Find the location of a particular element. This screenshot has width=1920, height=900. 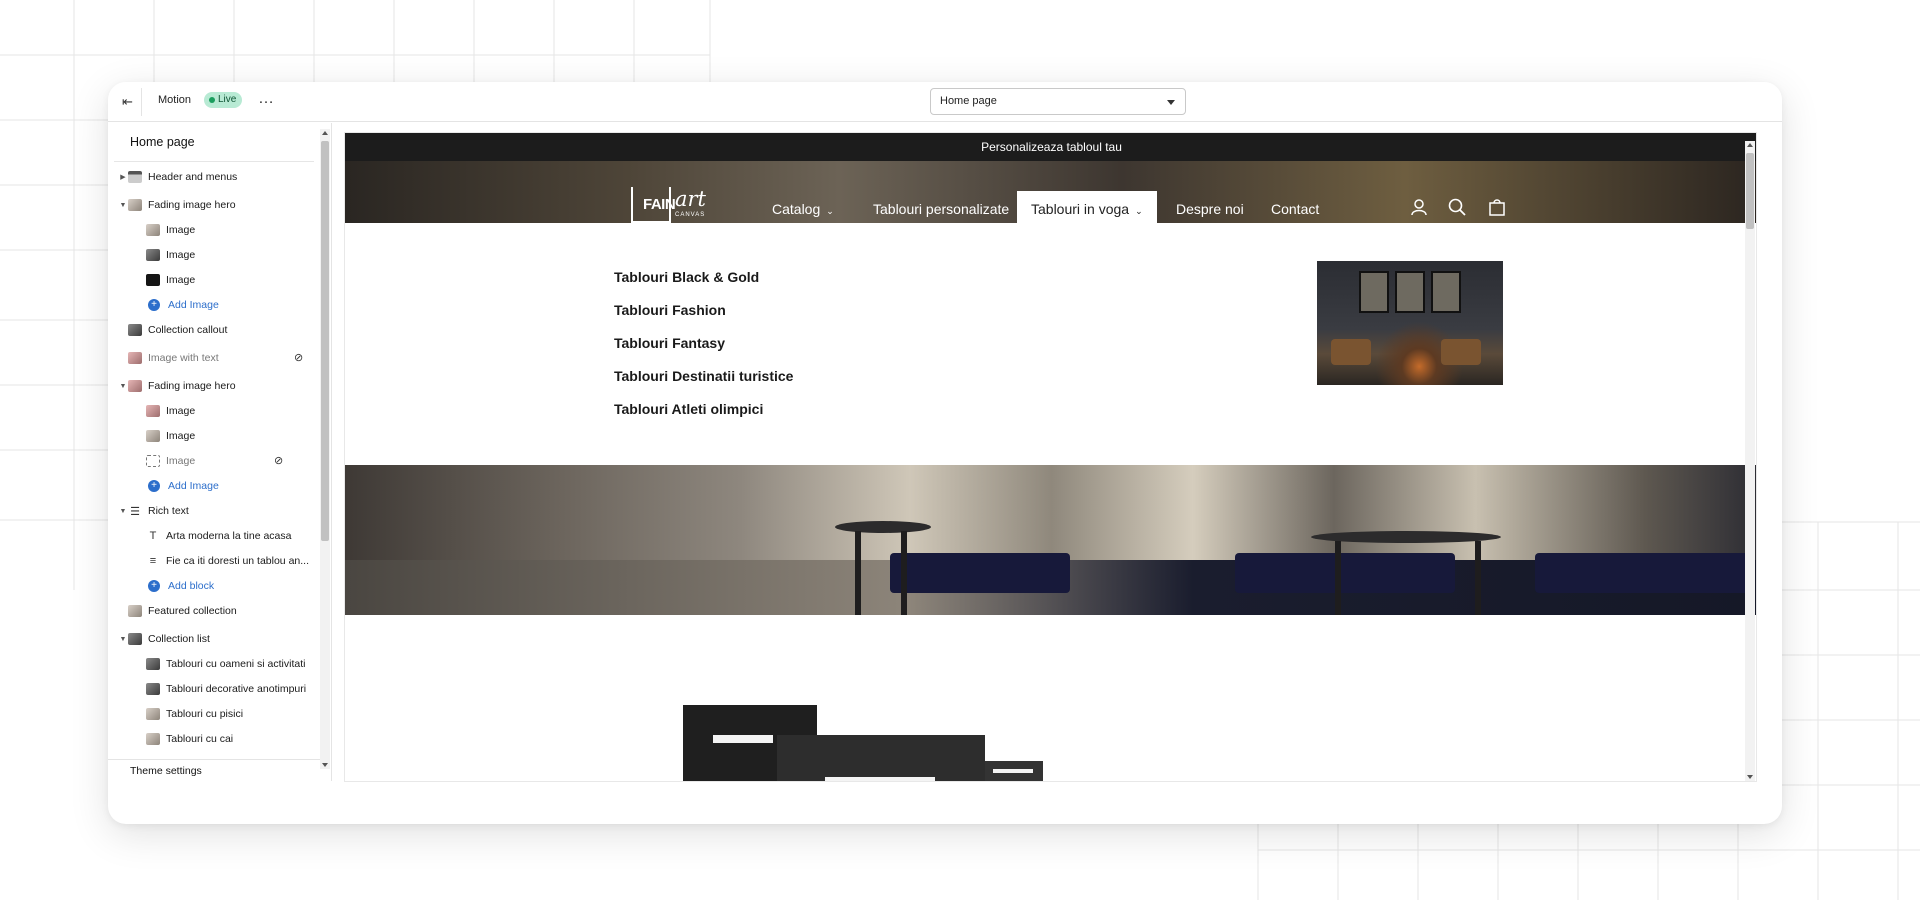

block-collection: Tablouri decorative anotimpuri is located at coordinates (226, 689).